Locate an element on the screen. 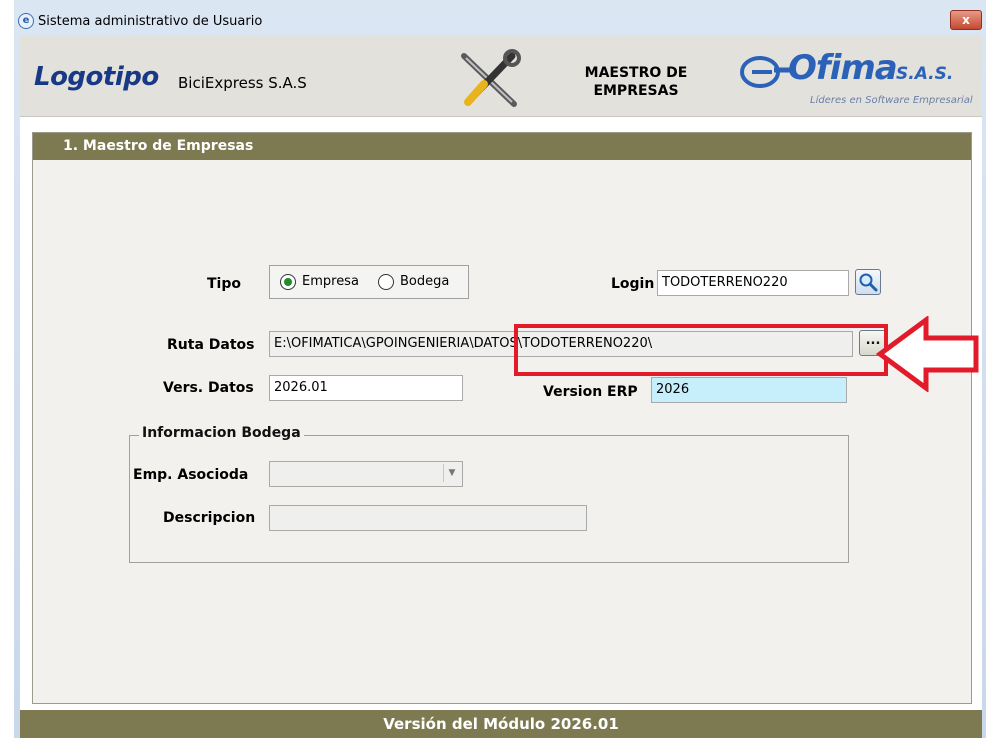 The height and width of the screenshot is (738, 986). login-field: TODOTERRENO220 is located at coordinates (753, 283).